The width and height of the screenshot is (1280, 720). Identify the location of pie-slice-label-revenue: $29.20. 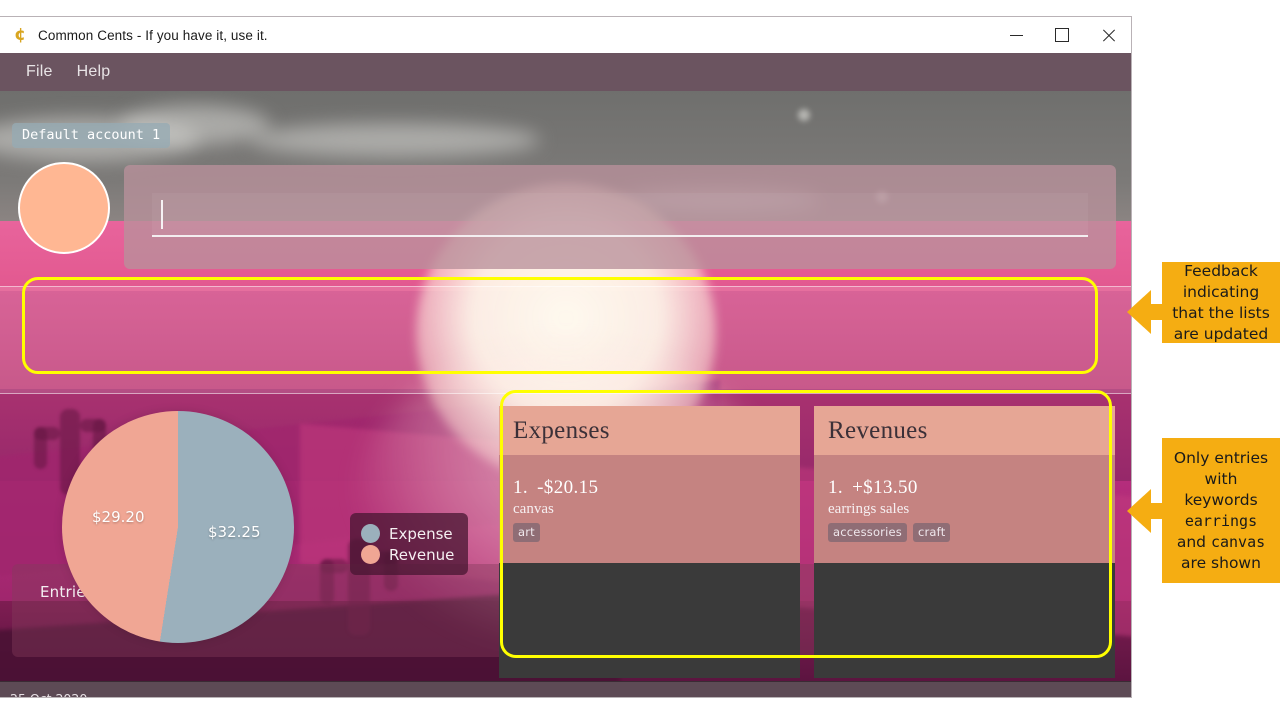
(118, 517).